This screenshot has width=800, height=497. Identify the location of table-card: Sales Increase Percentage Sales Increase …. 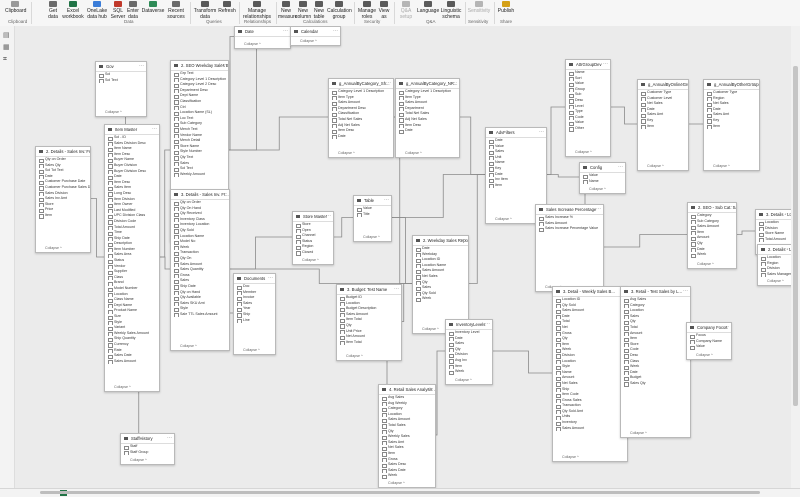
(569, 248).